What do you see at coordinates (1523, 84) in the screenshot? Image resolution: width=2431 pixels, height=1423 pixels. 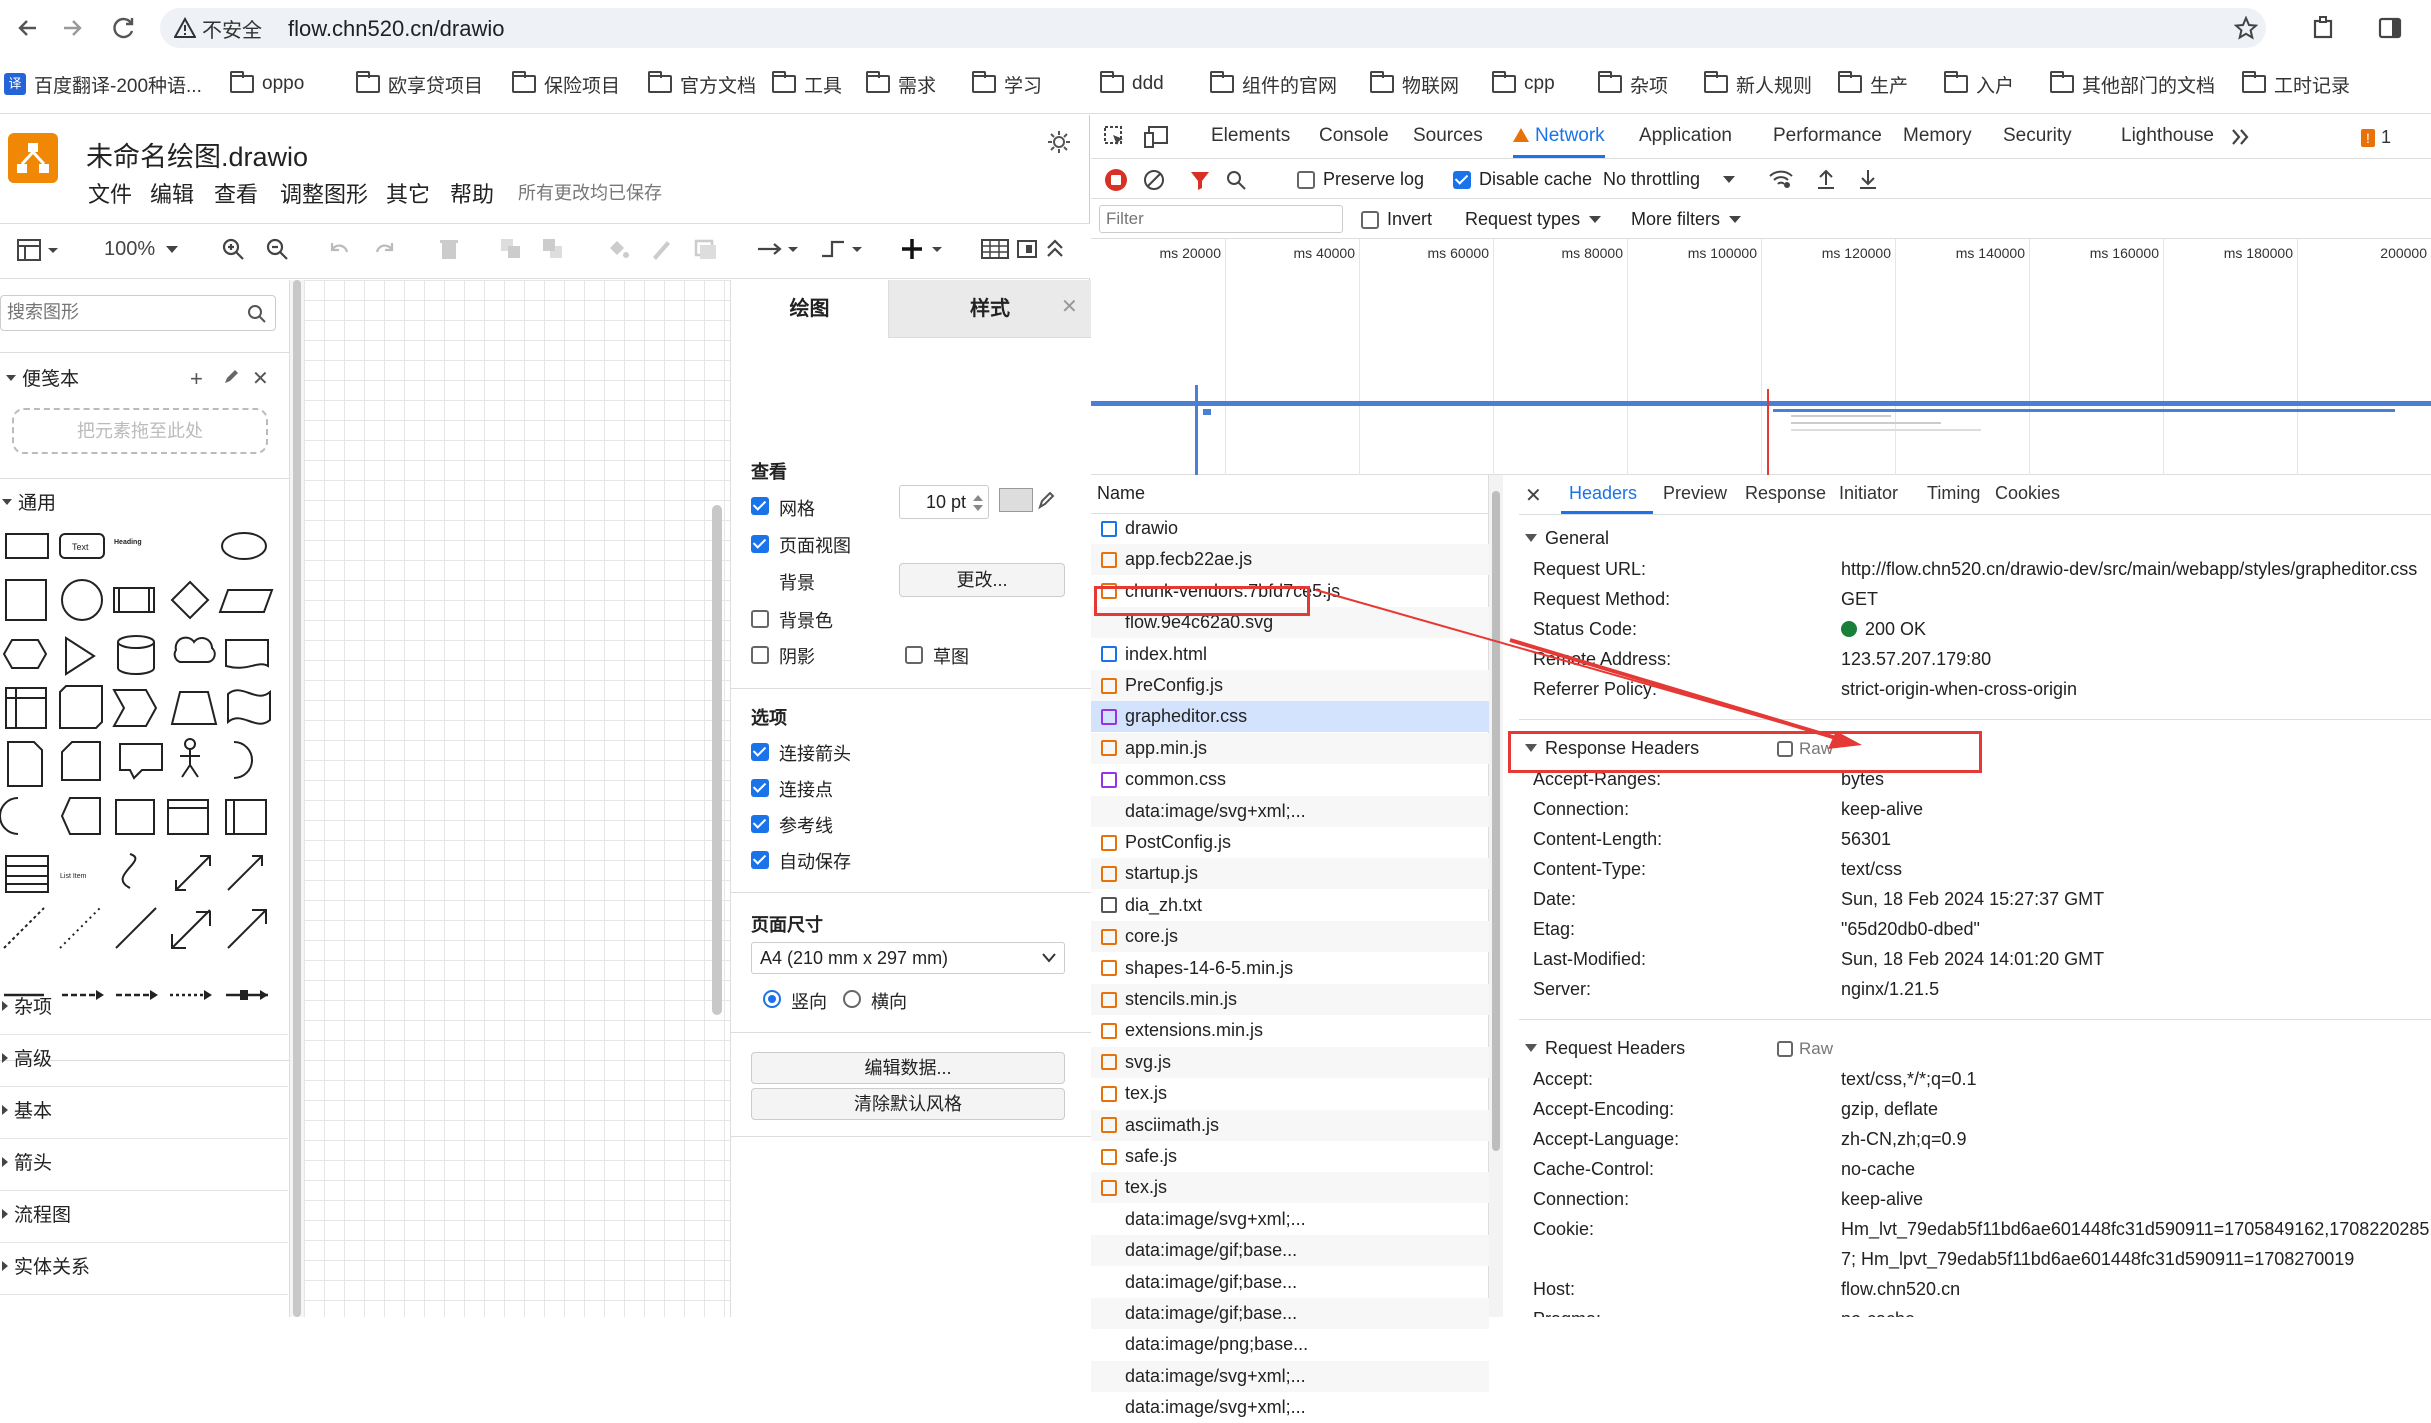 I see `bookmark-item: cpp` at bounding box center [1523, 84].